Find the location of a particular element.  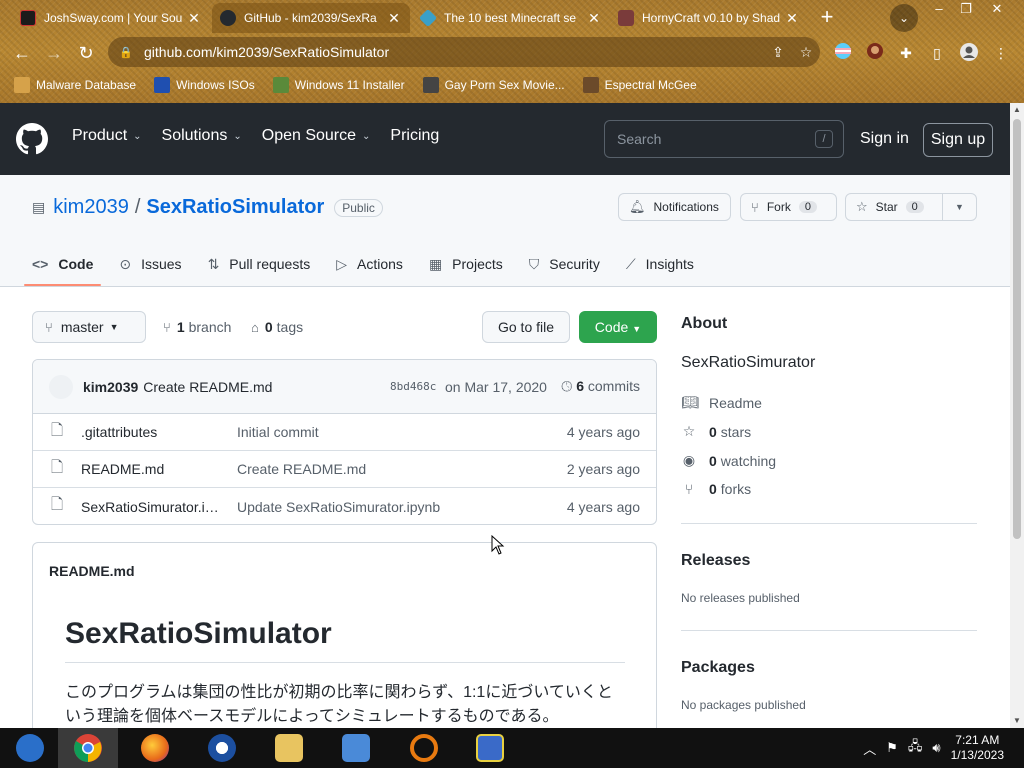

browser-tab-1: JoshSway.com | Your Sou ✕ is located at coordinates (111, 18).